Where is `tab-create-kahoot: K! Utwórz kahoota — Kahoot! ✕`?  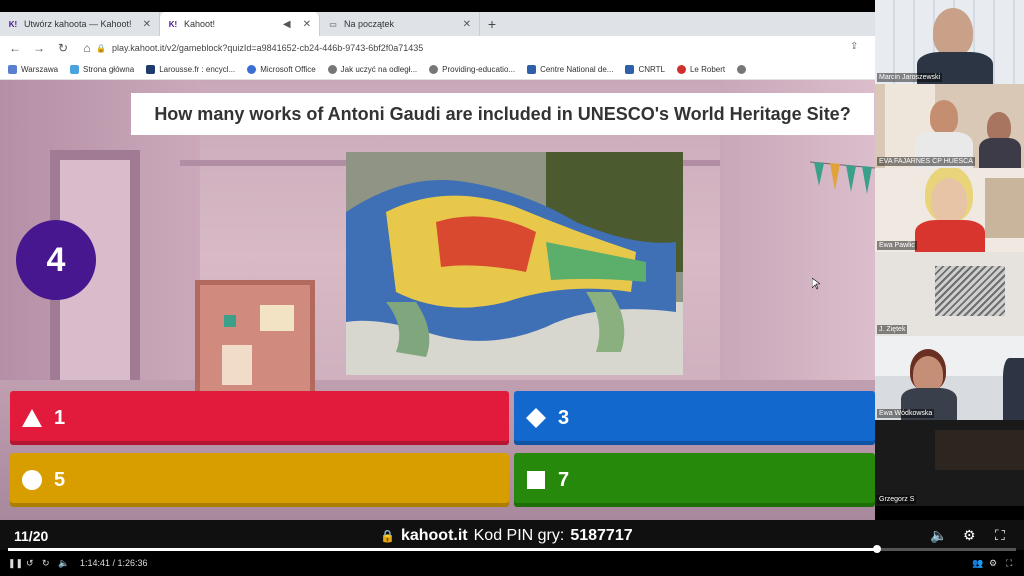 tab-create-kahoot: K! Utwórz kahoota — Kahoot! ✕ is located at coordinates (80, 24).